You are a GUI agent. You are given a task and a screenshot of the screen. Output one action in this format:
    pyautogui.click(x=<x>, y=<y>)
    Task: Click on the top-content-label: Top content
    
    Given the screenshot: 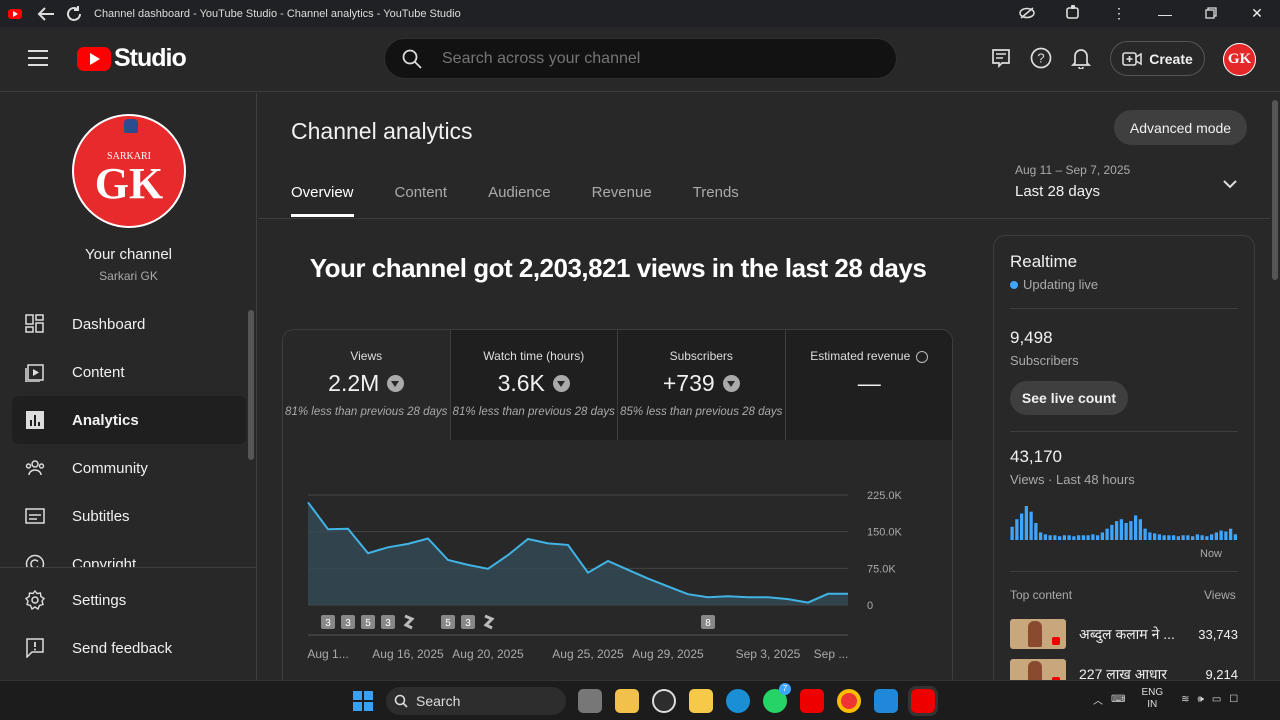 What is the action you would take?
    pyautogui.click(x=1041, y=595)
    